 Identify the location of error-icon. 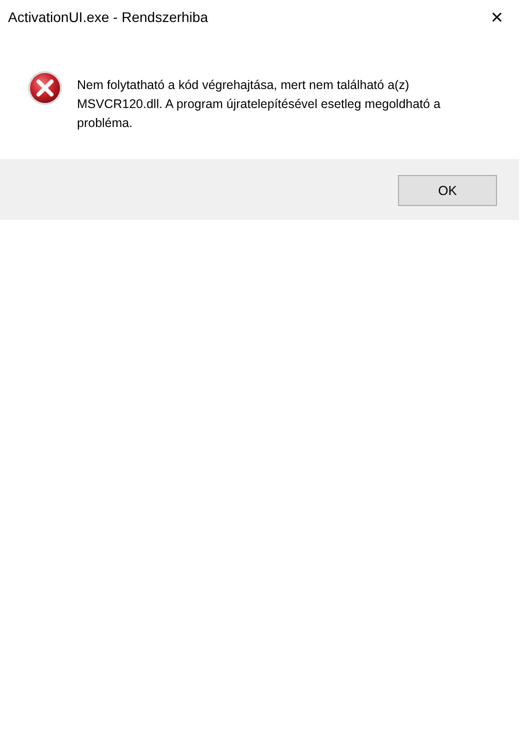
(45, 88).